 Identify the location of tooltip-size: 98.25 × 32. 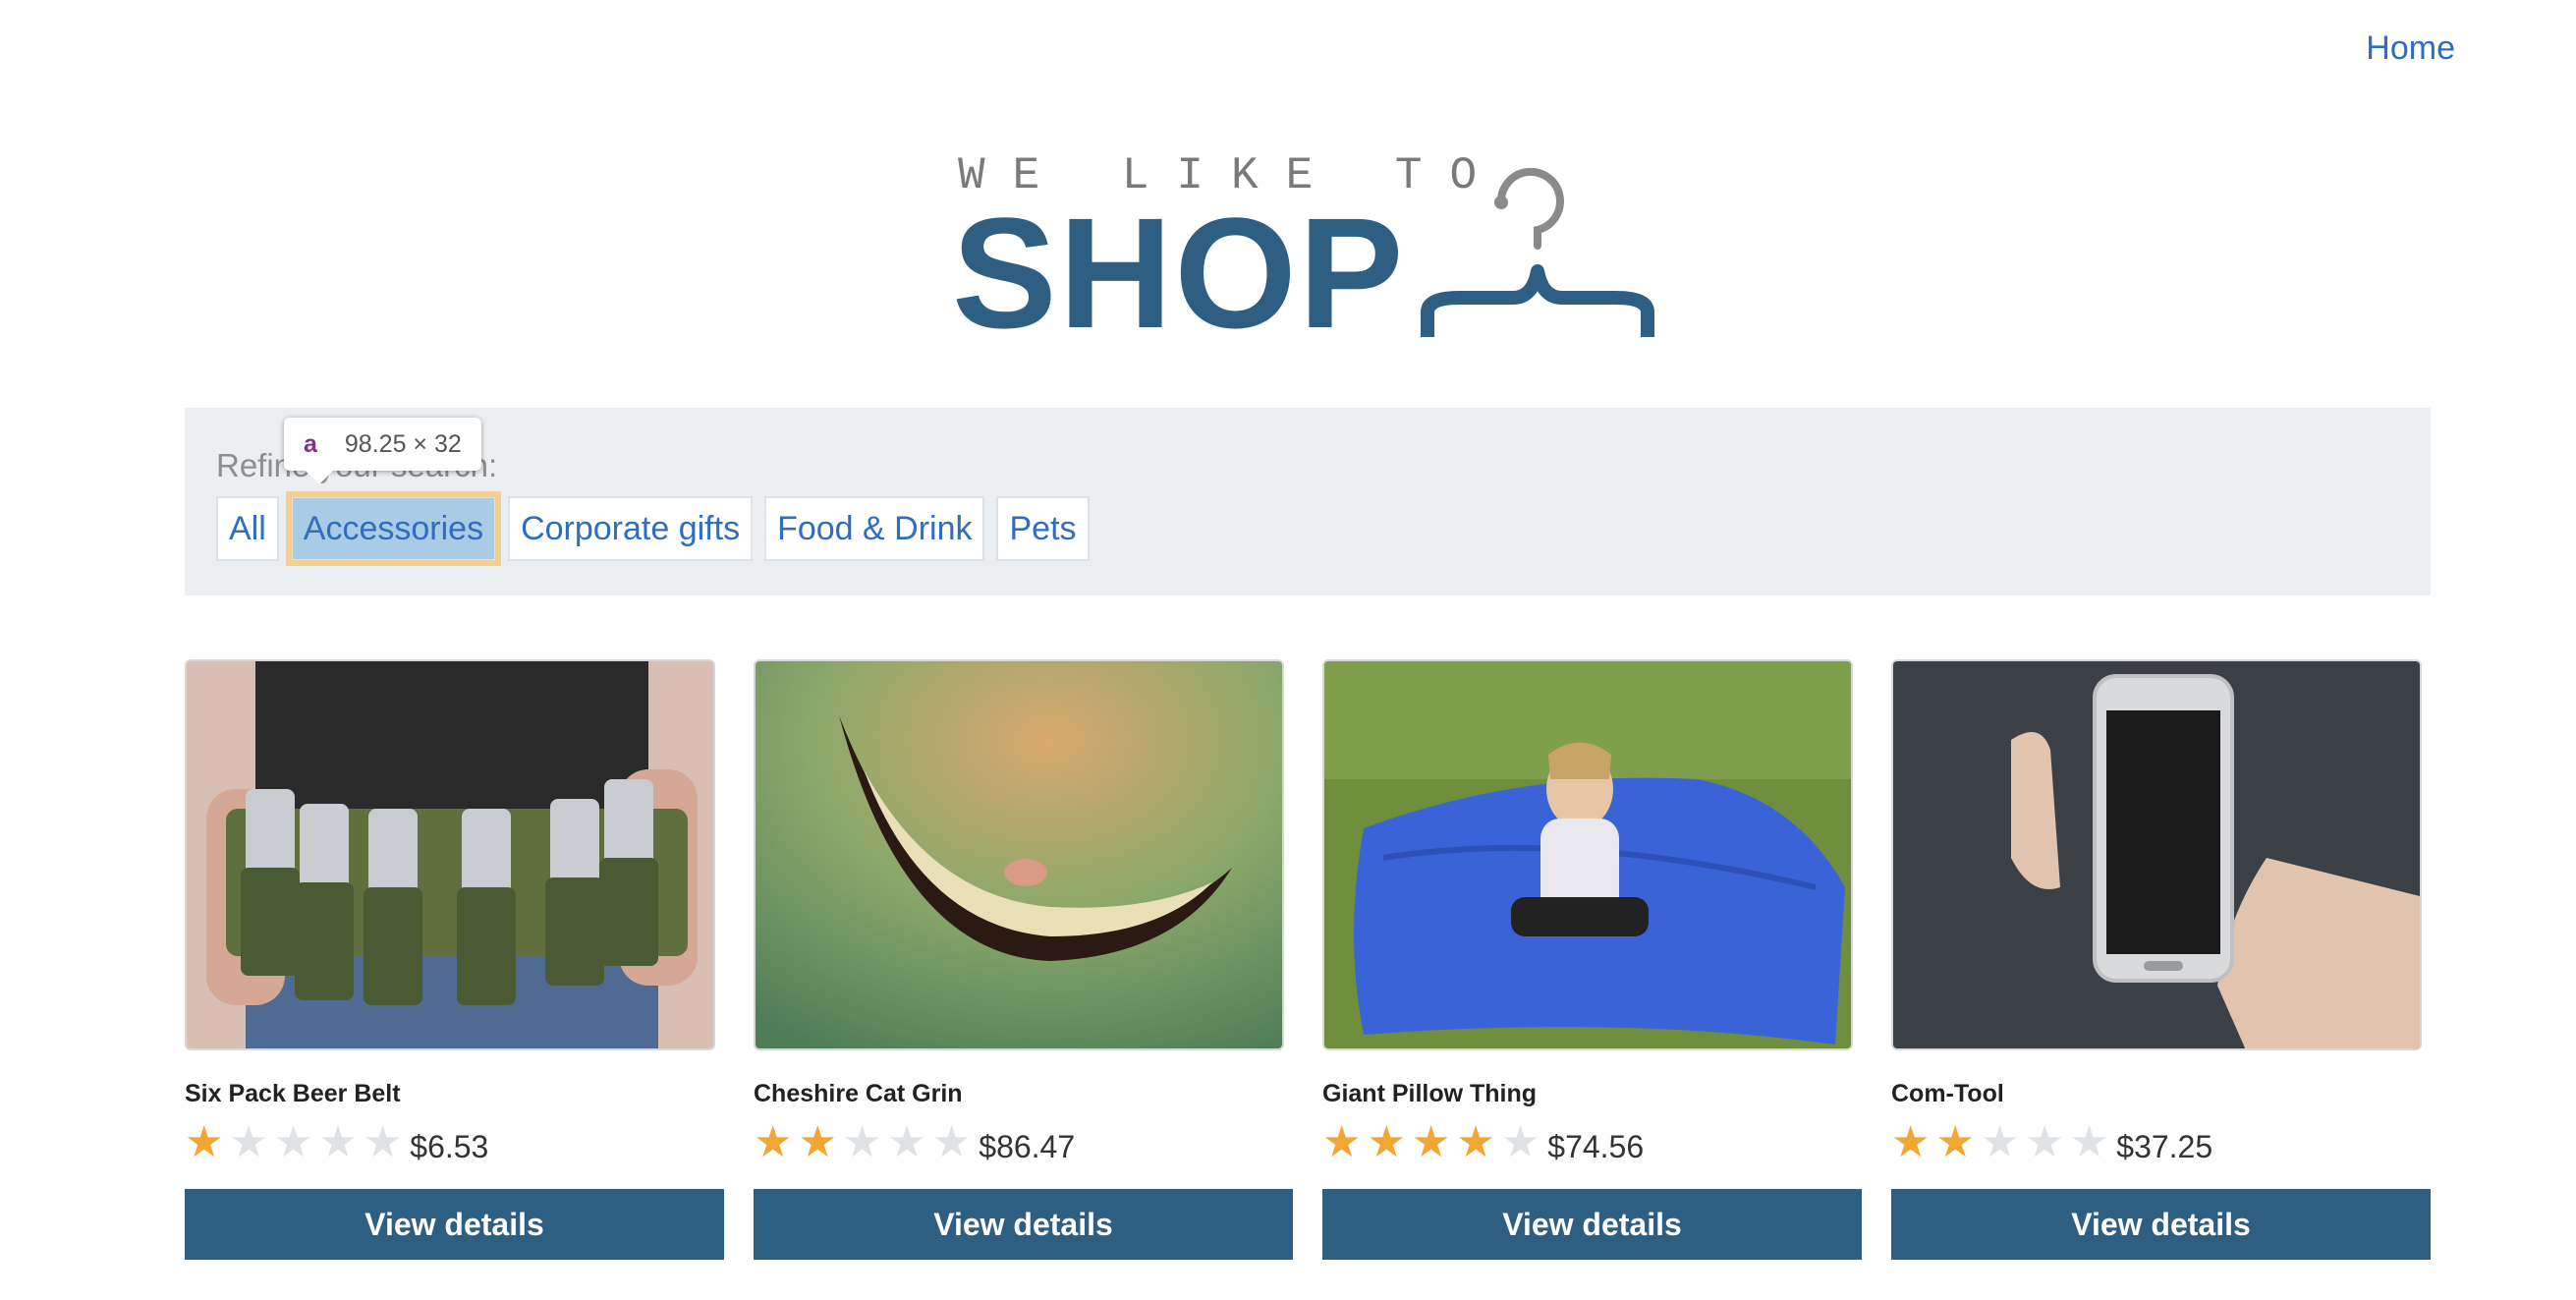
(403, 443).